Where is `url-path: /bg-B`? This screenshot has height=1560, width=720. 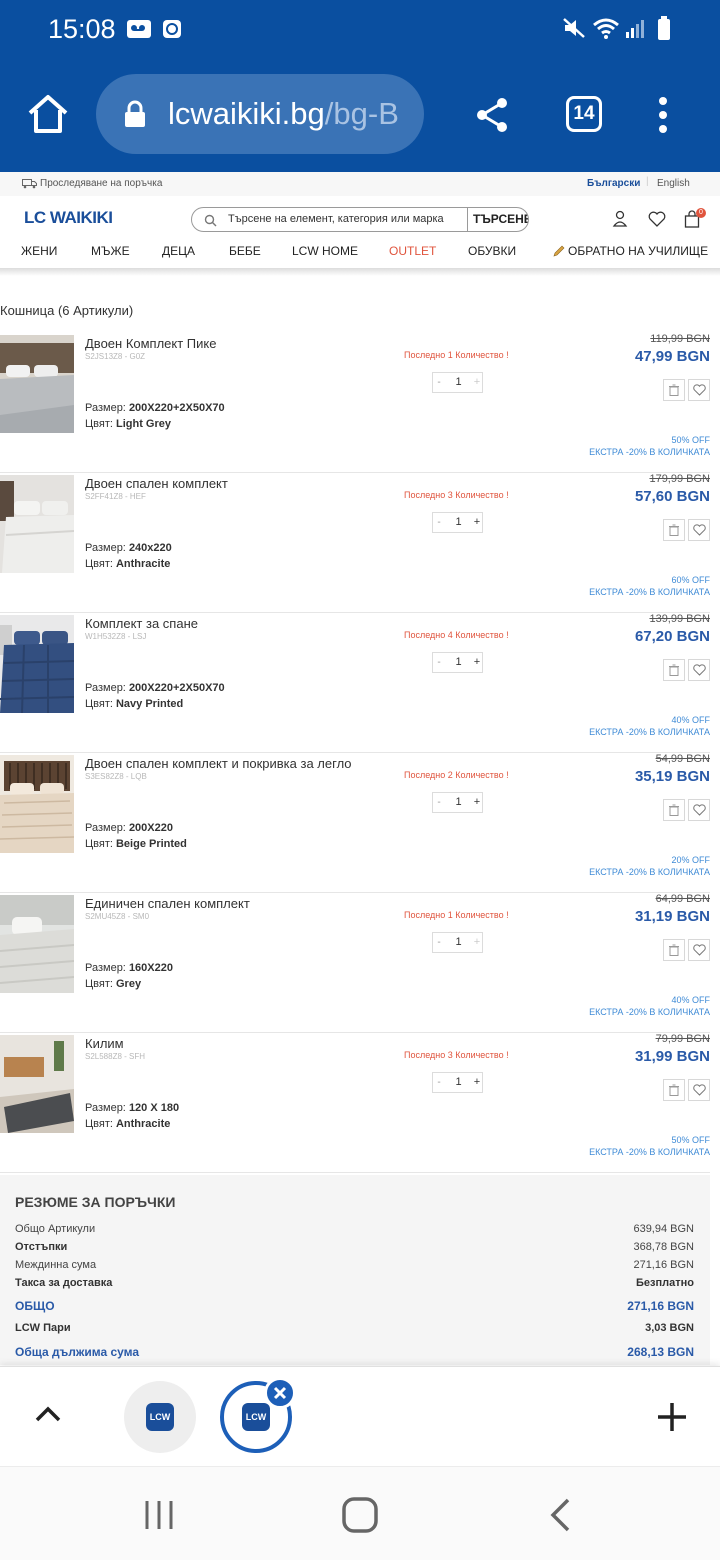 url-path: /bg-B is located at coordinates (361, 113).